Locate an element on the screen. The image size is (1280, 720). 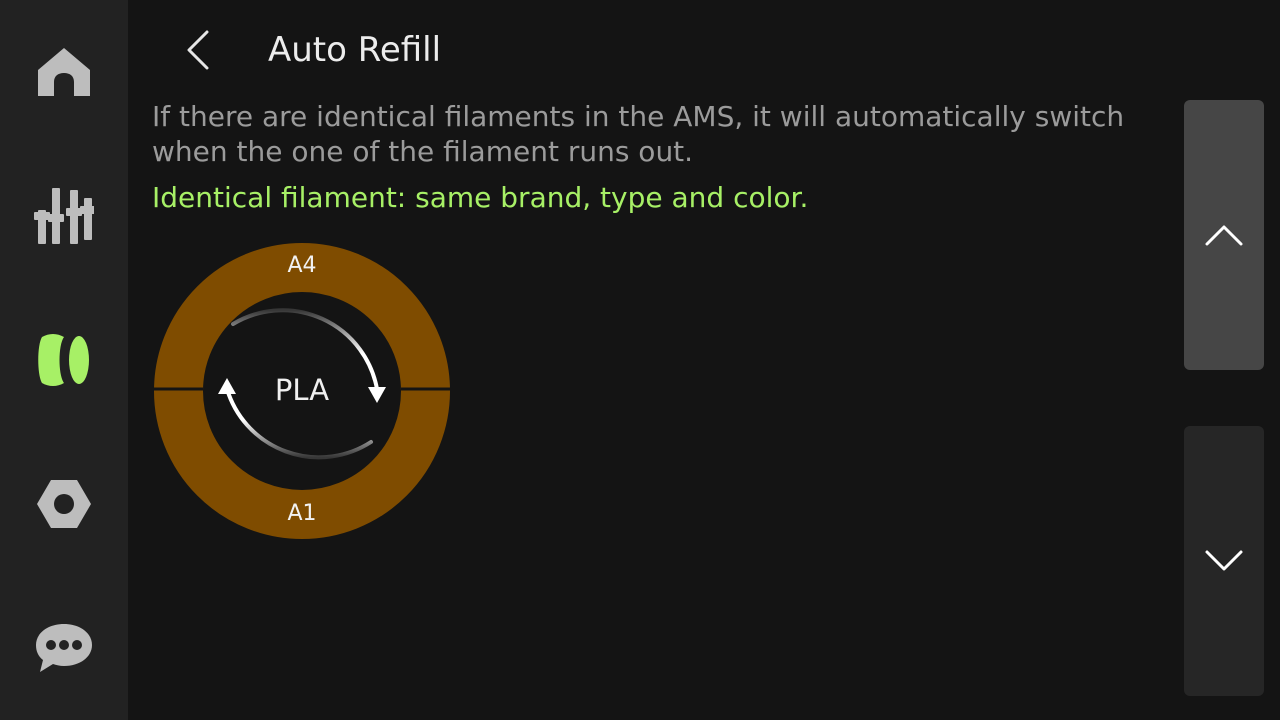
controls-icon is located at coordinates (64, 216).